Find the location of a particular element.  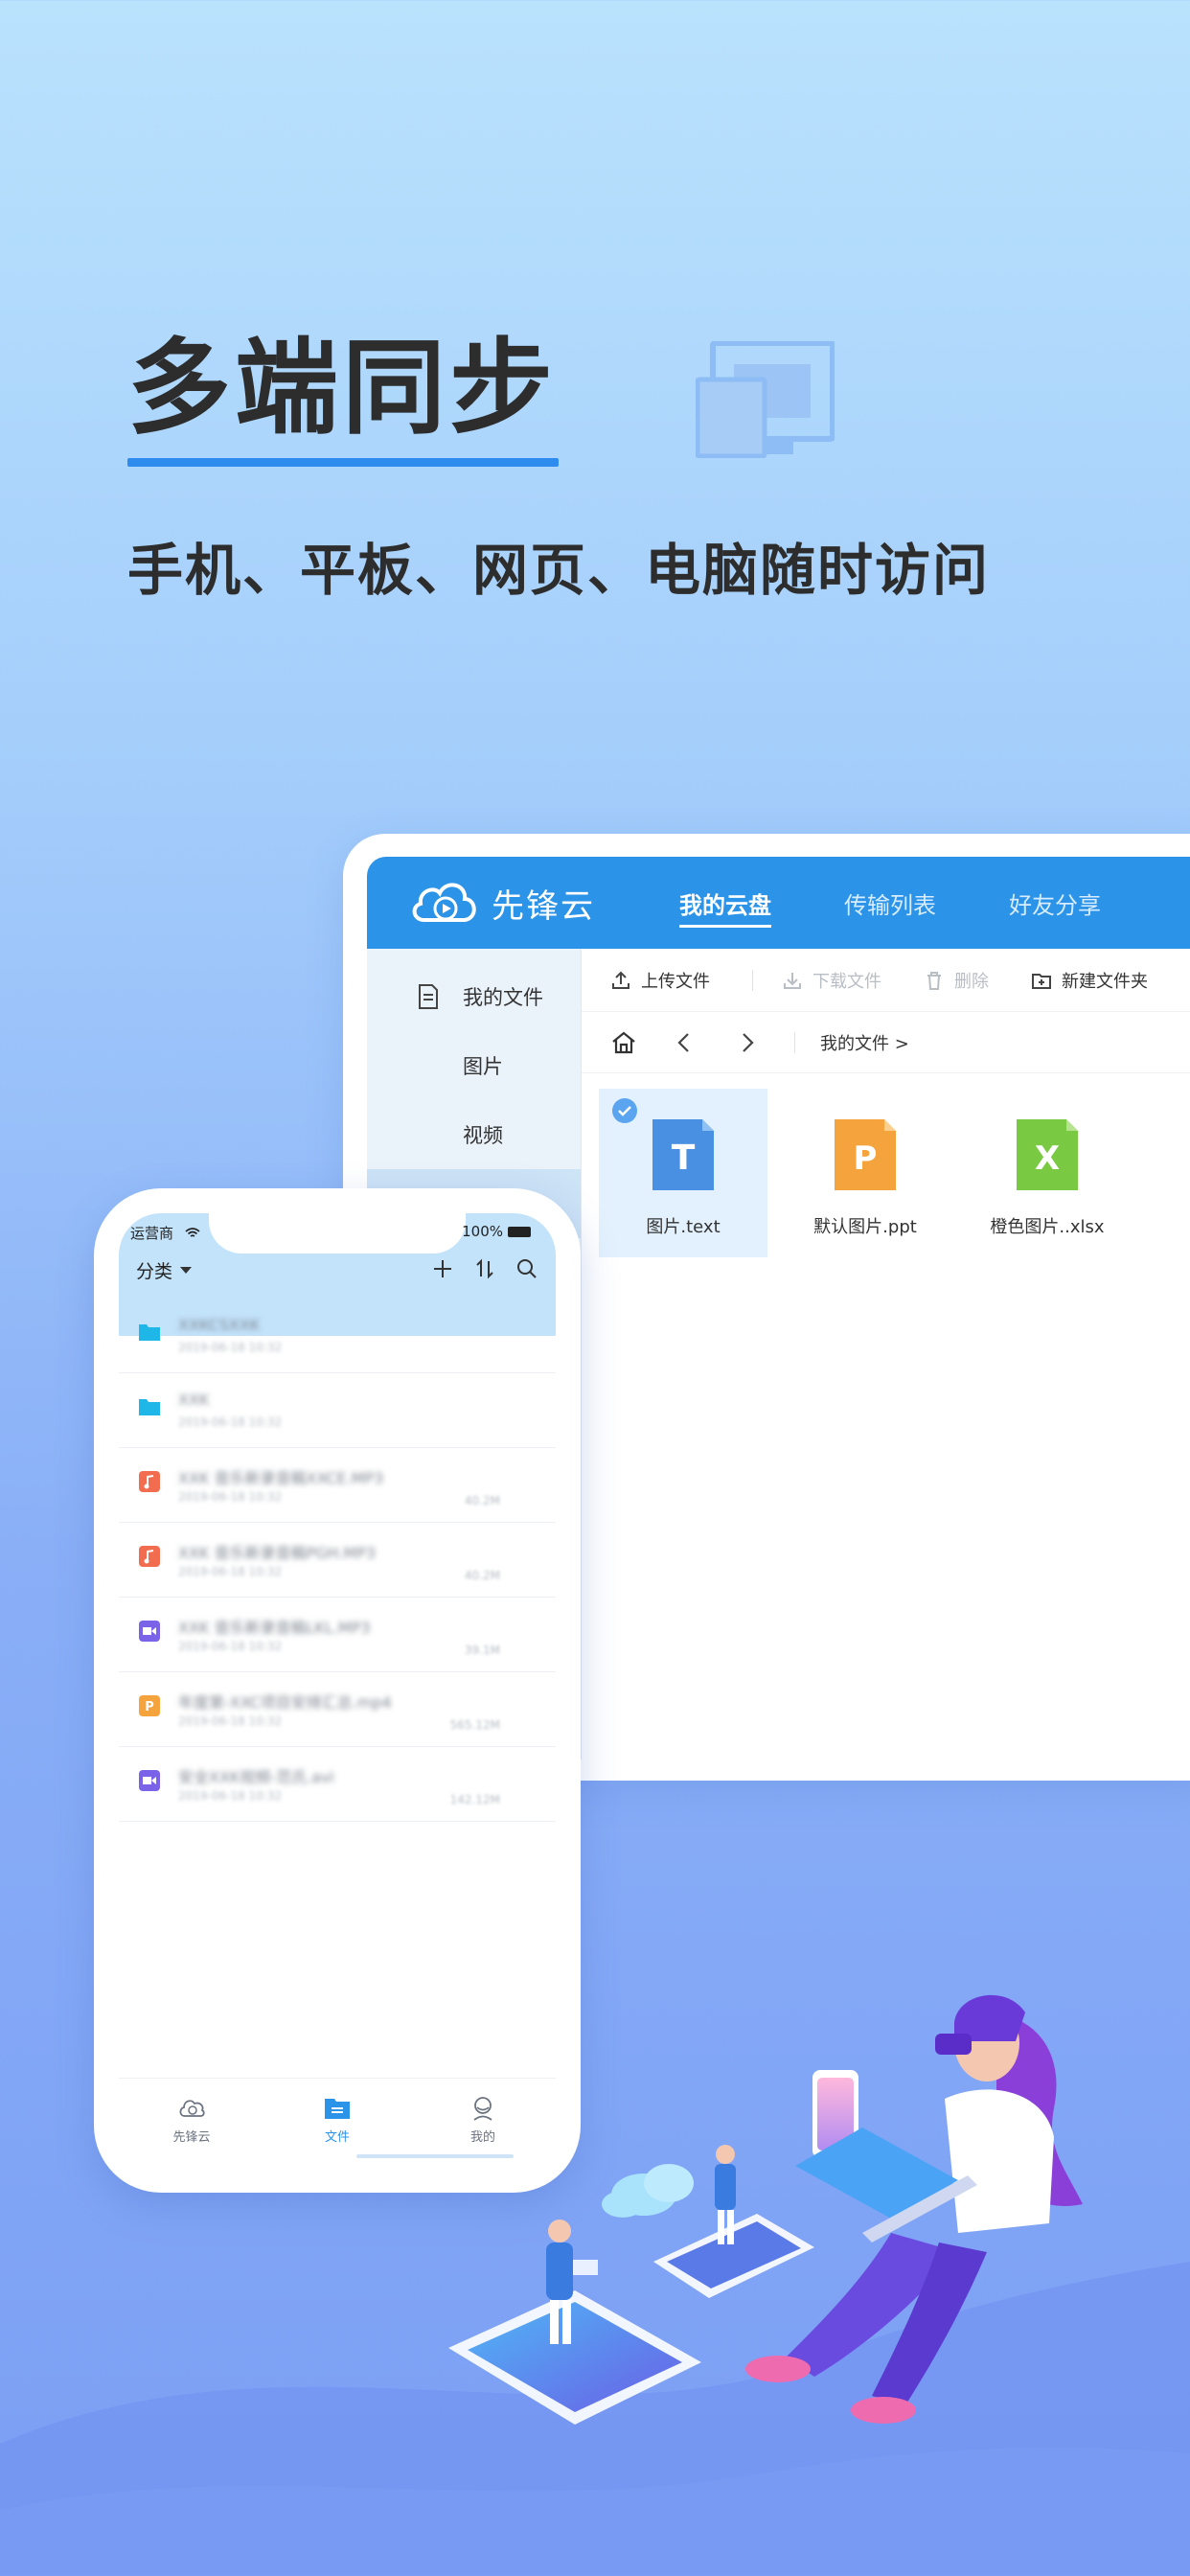

category-dropdown: 分类 is located at coordinates (164, 1270).